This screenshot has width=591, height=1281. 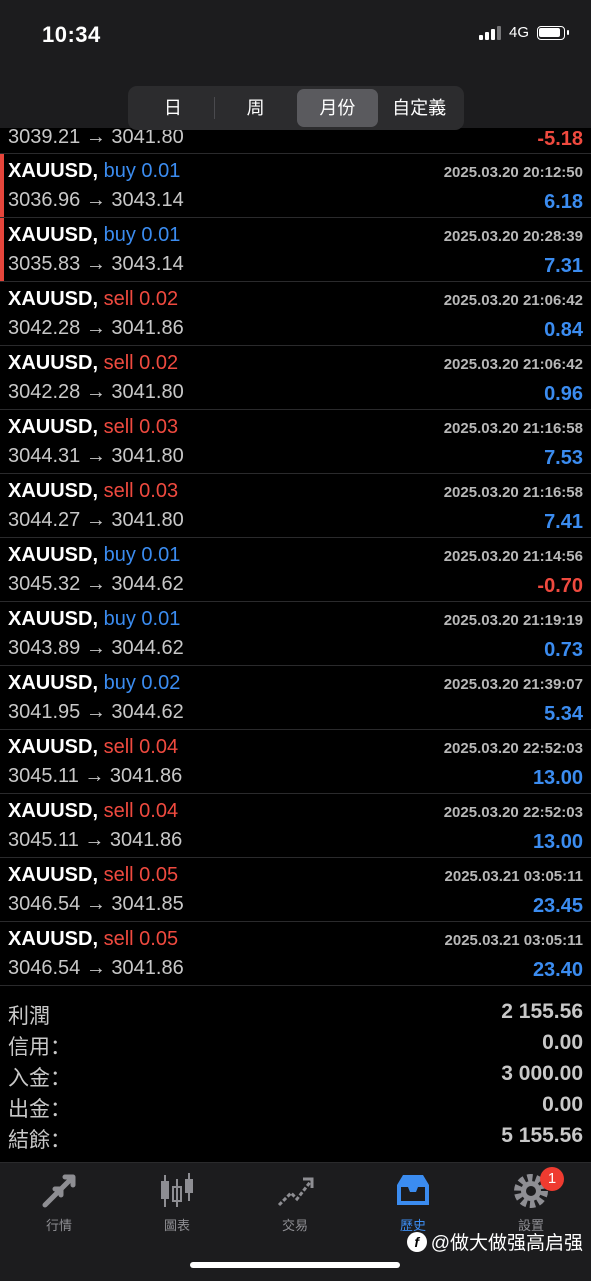 What do you see at coordinates (177, 1202) in the screenshot?
I see `tab-chart: 圖表` at bounding box center [177, 1202].